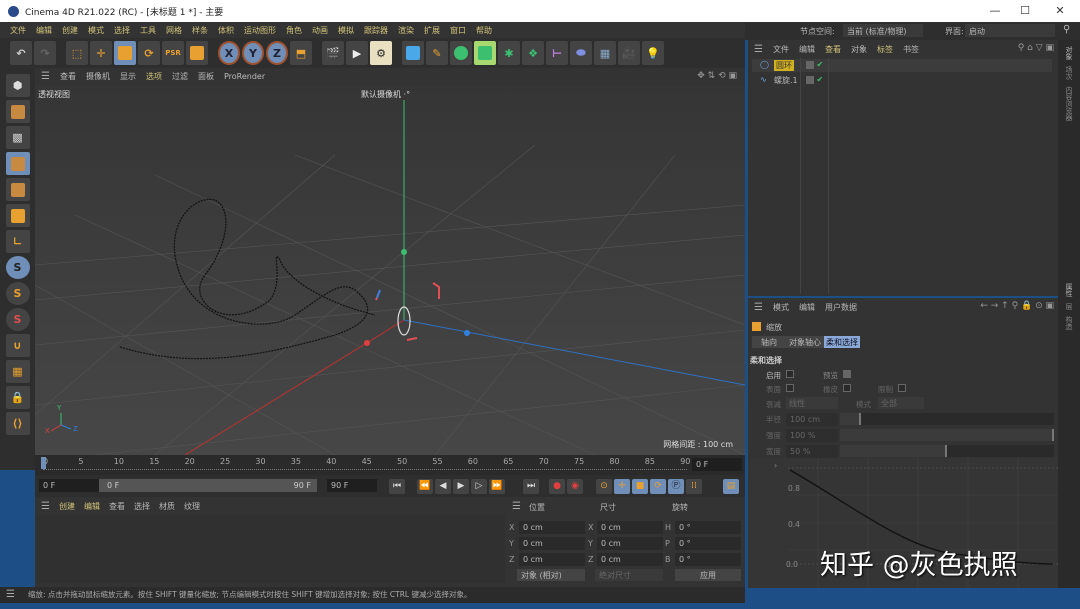  What do you see at coordinates (346, 30) in the screenshot?
I see `menu-simulate: 模拟` at bounding box center [346, 30].